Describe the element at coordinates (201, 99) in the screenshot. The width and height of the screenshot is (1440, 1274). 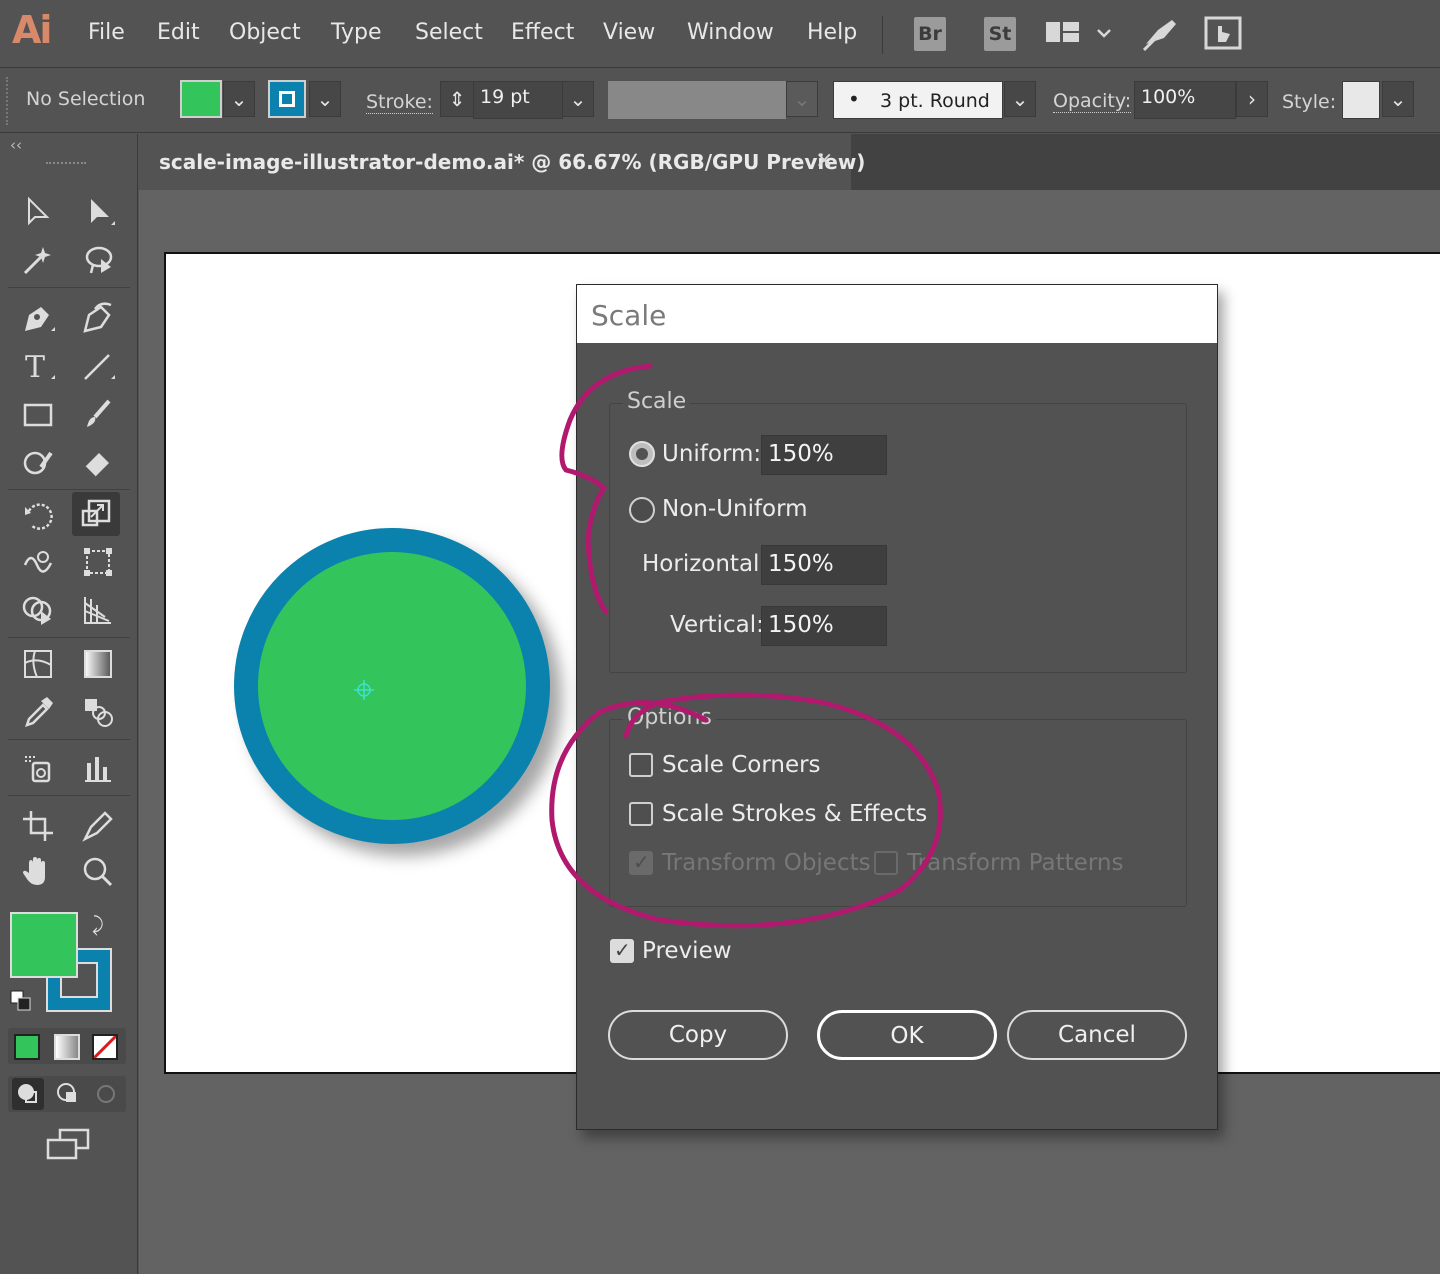
I see `fill-swatch` at that location.